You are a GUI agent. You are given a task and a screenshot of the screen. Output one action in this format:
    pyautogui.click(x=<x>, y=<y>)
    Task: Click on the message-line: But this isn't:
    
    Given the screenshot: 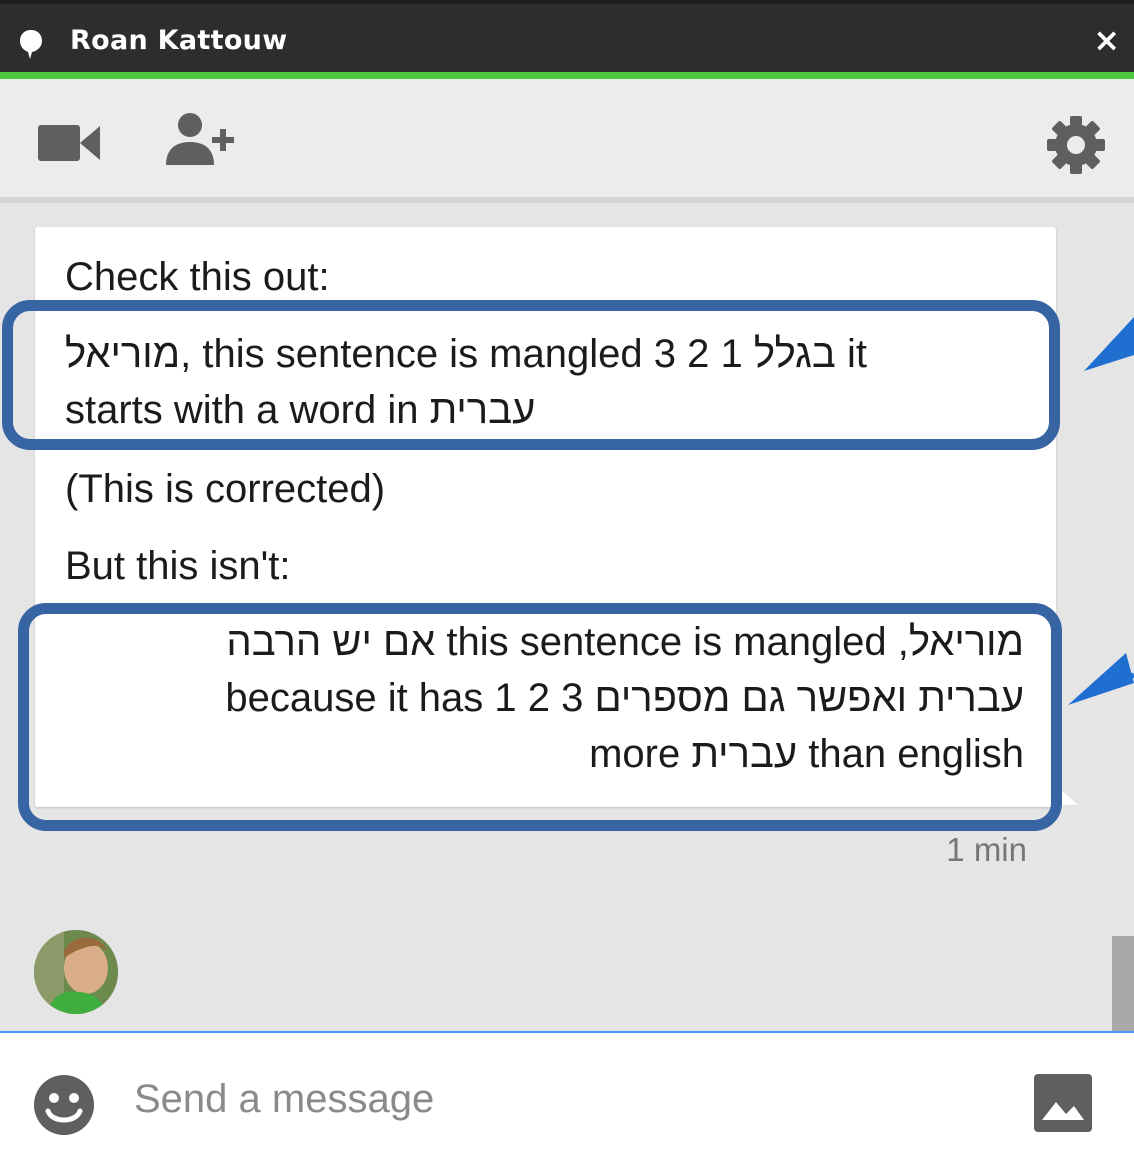 What is the action you would take?
    pyautogui.click(x=178, y=566)
    